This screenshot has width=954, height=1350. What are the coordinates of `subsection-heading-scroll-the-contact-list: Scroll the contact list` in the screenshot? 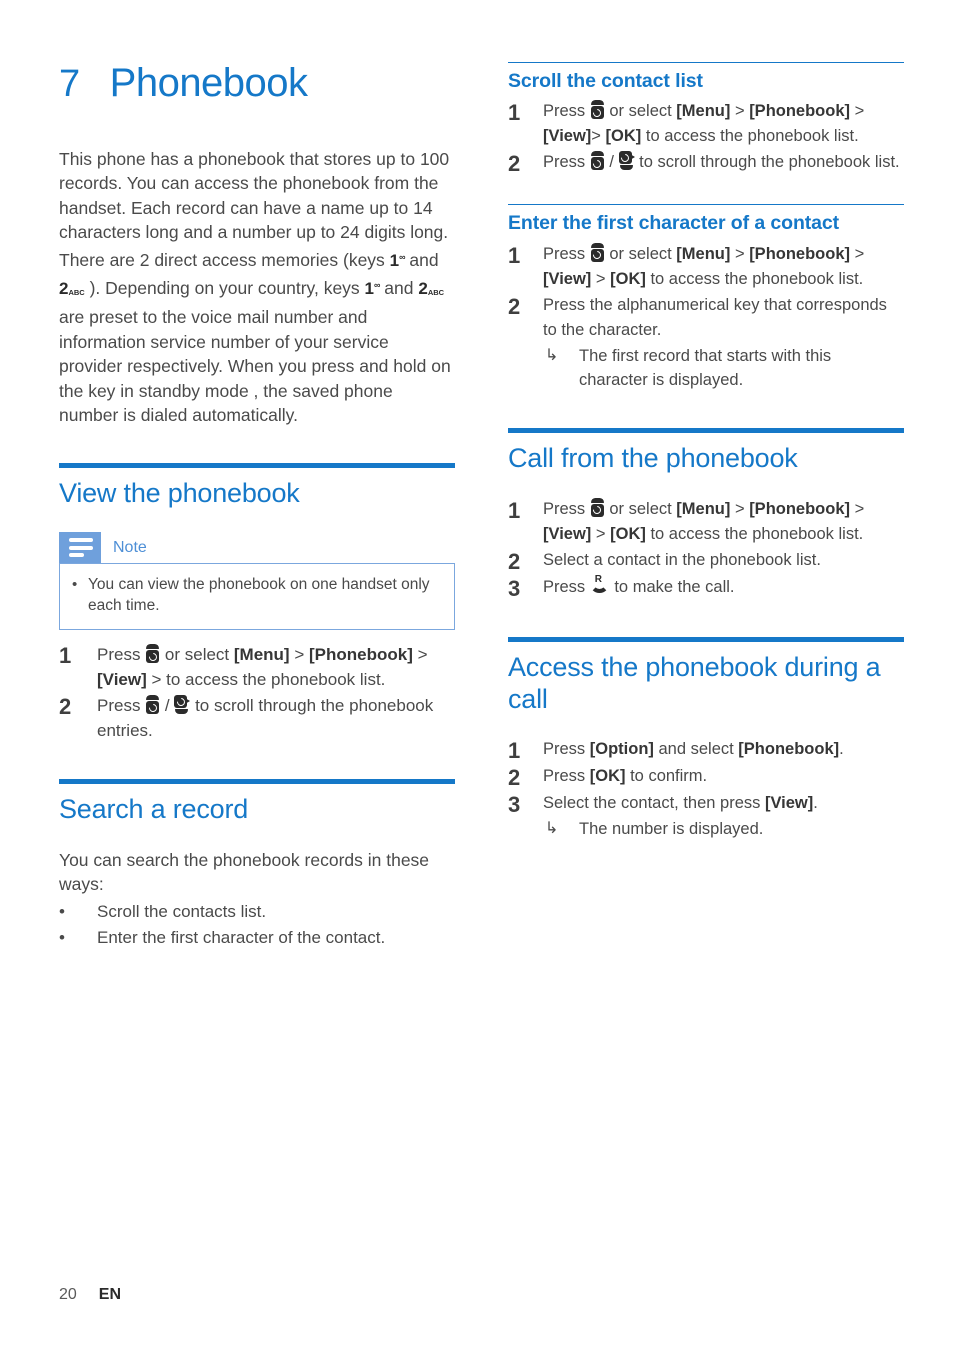 It's located at (605, 81).